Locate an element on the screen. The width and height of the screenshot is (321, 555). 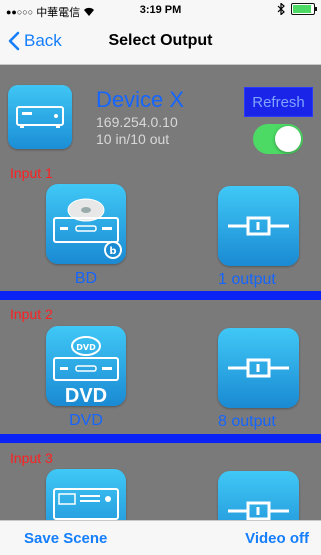
video-off-button: Video off is located at coordinates (277, 538).